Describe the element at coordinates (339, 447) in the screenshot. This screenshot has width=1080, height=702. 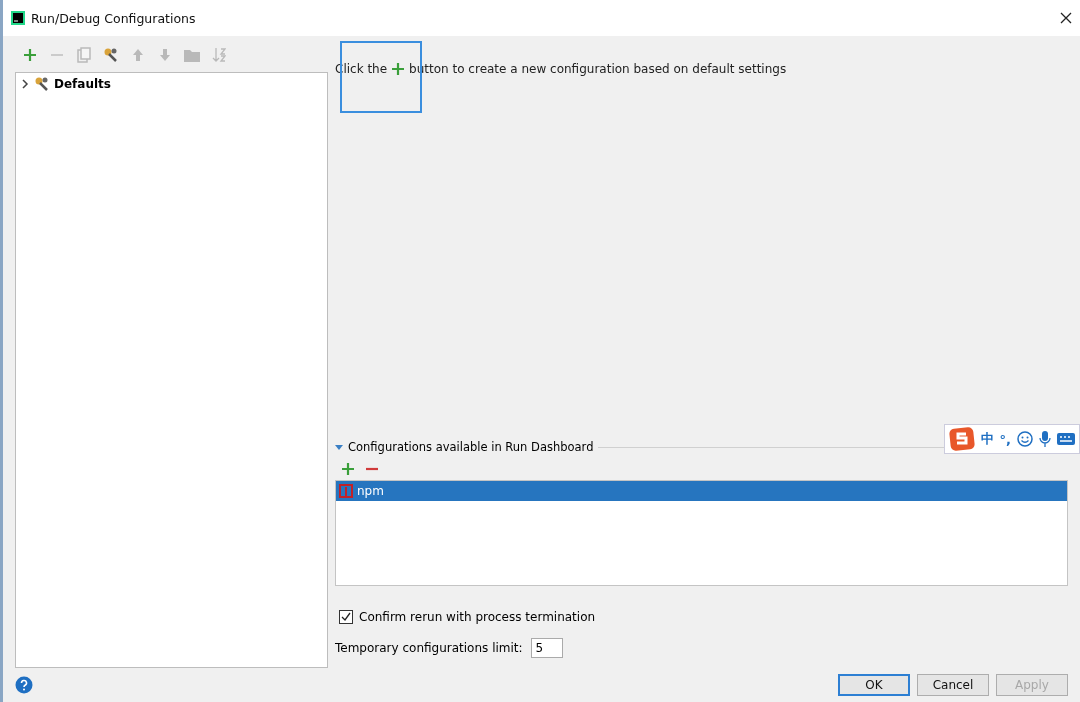
I see `collapse-arrow-icon` at that location.